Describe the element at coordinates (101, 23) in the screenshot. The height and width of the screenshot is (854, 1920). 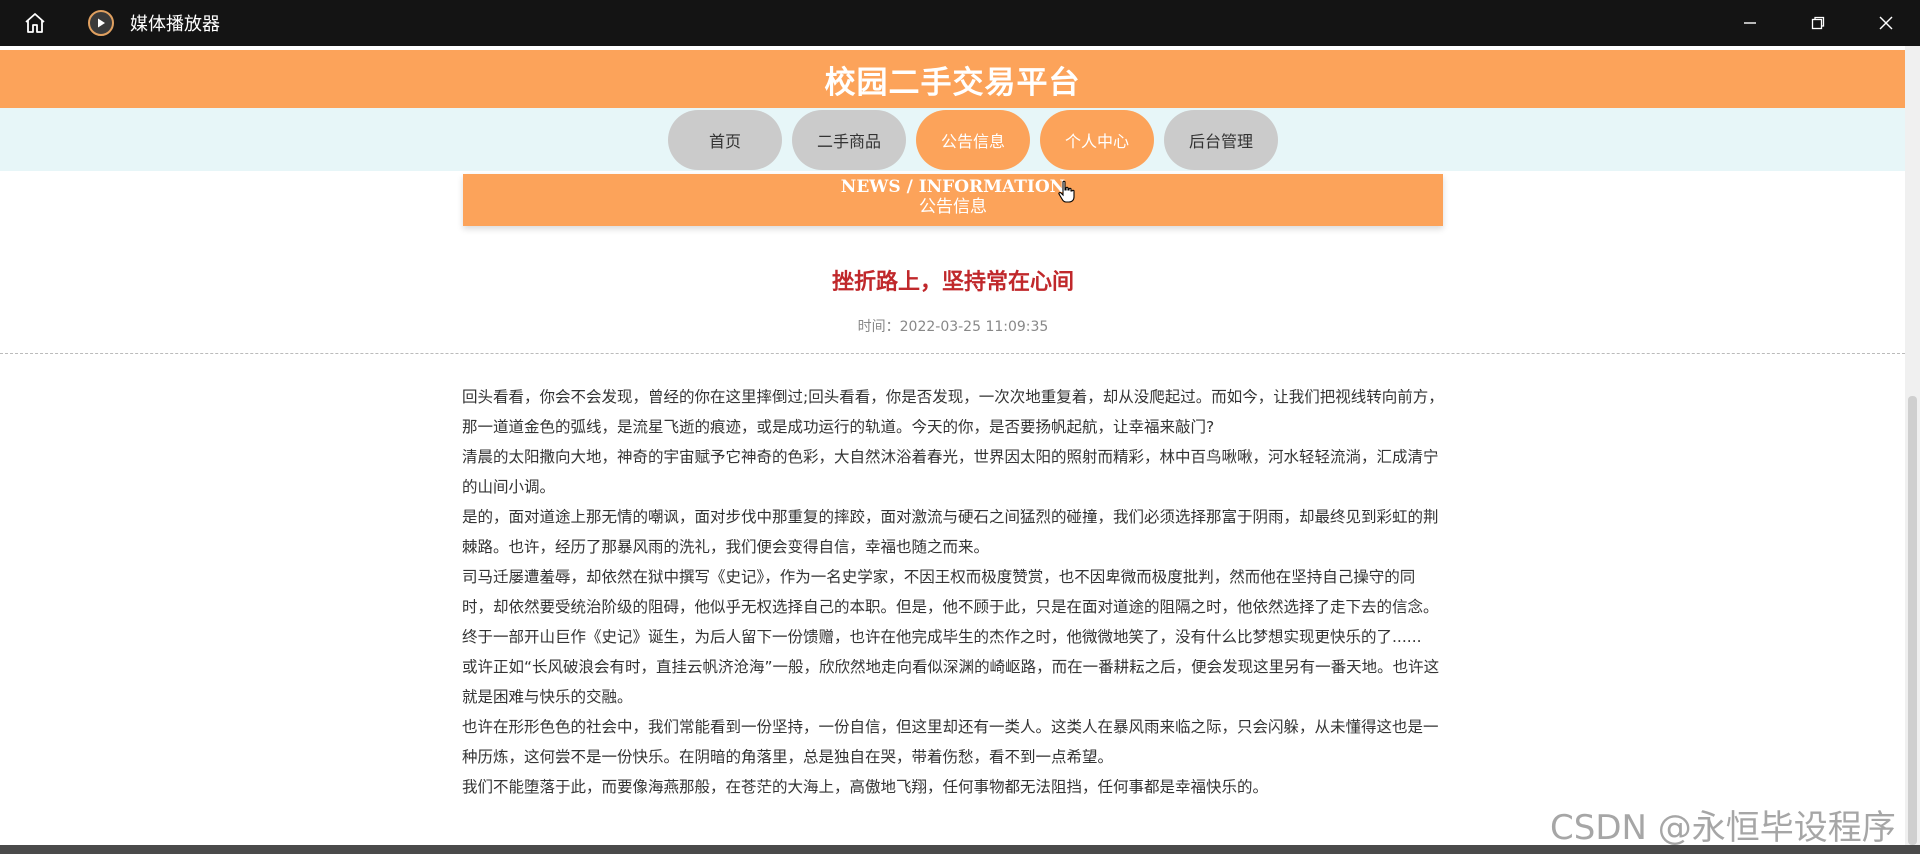
I see `play-icon` at that location.